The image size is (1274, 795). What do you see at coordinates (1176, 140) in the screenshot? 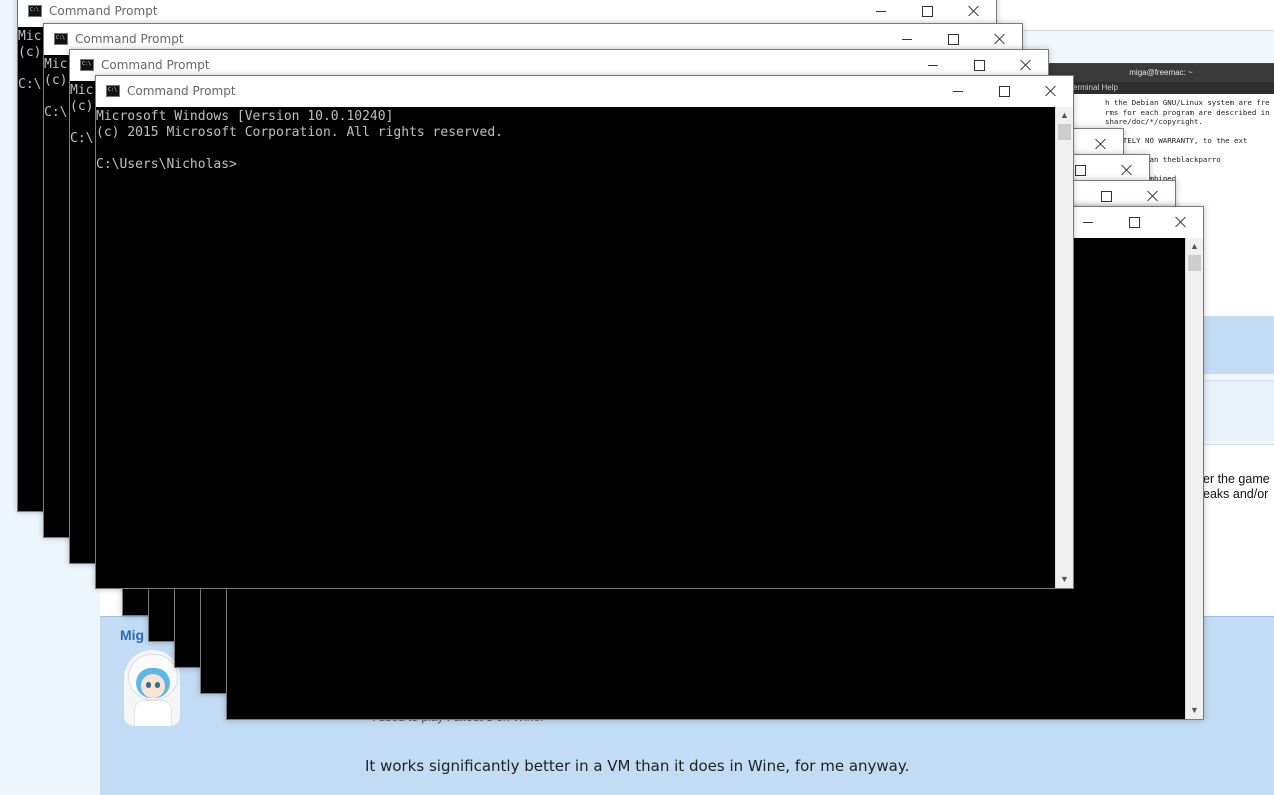
I see `terminal-line: SOLUTELY NO WARRANTY, to the ext` at bounding box center [1176, 140].